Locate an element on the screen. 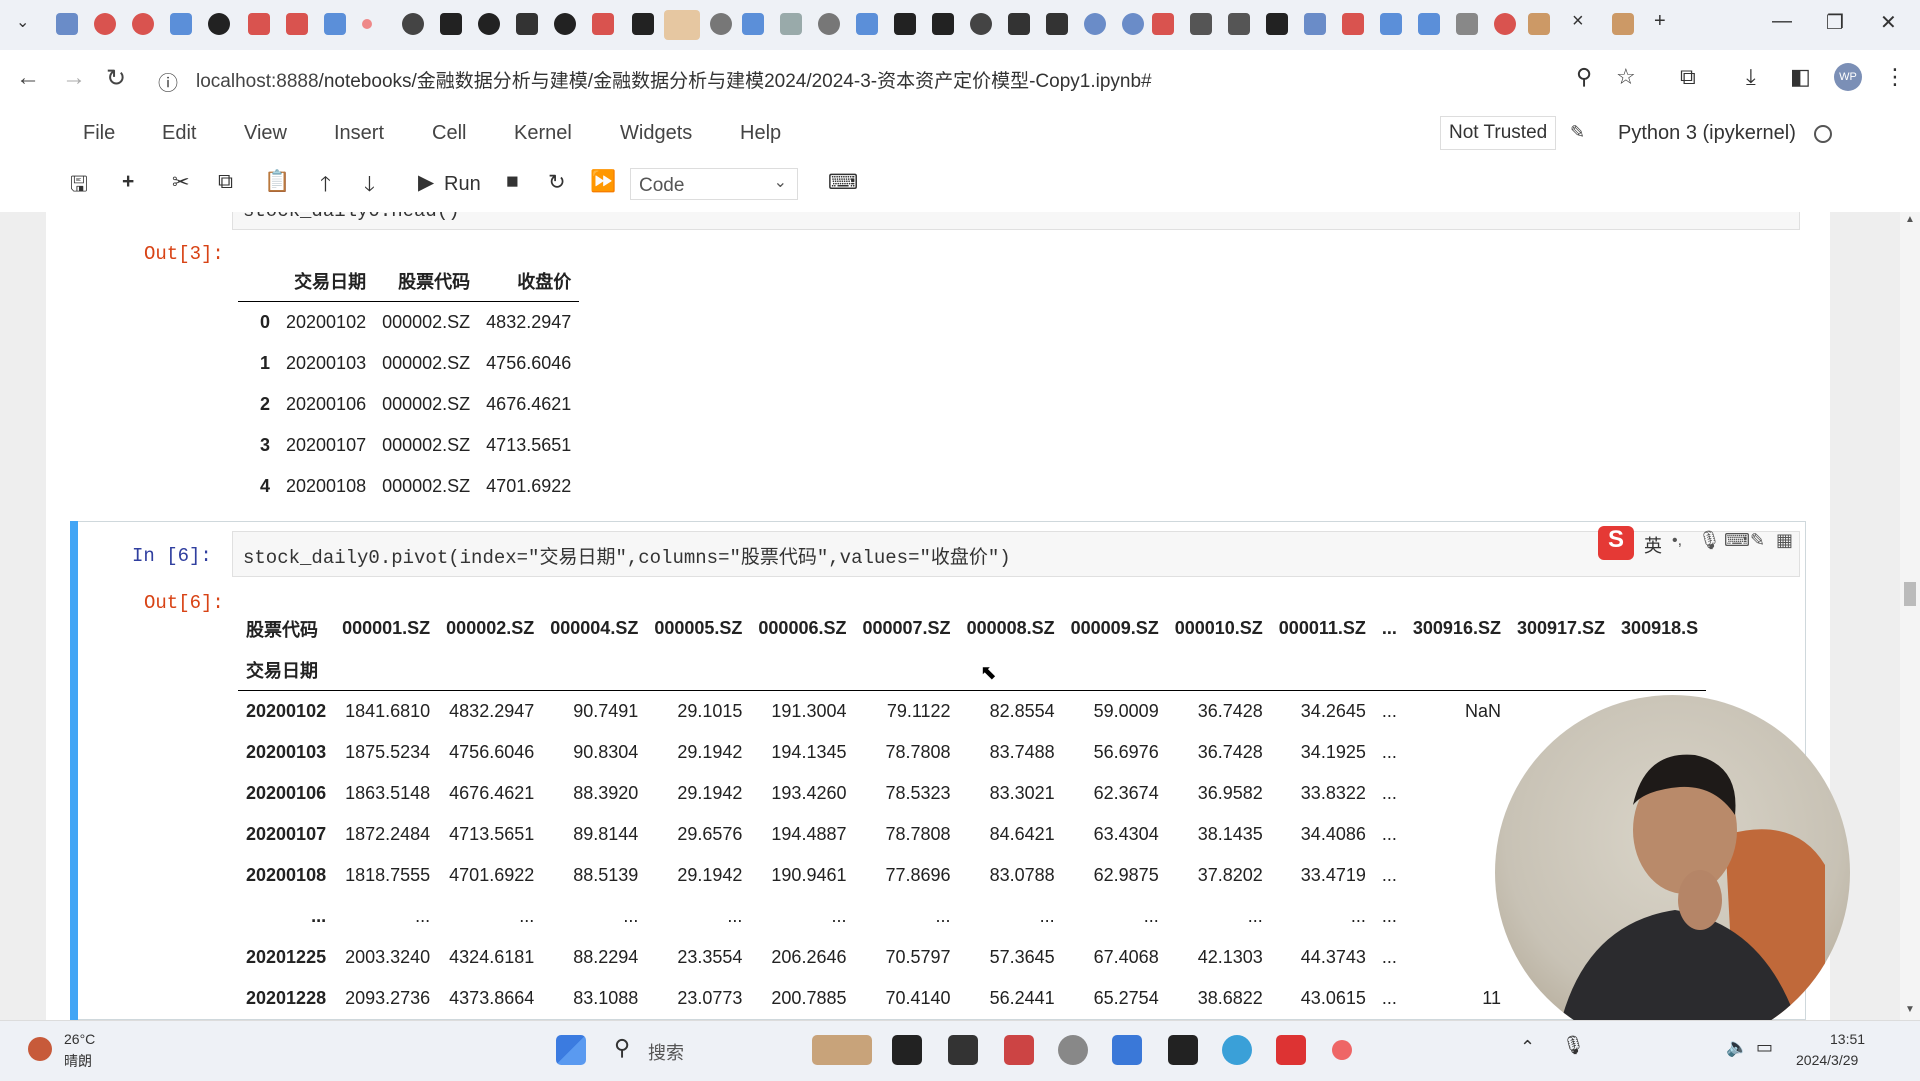  taskbar-search: 搜索 is located at coordinates (666, 1052).